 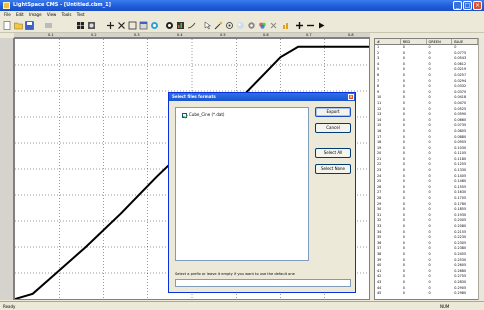 I want to click on gray-tool-icon, so click(x=48, y=25).